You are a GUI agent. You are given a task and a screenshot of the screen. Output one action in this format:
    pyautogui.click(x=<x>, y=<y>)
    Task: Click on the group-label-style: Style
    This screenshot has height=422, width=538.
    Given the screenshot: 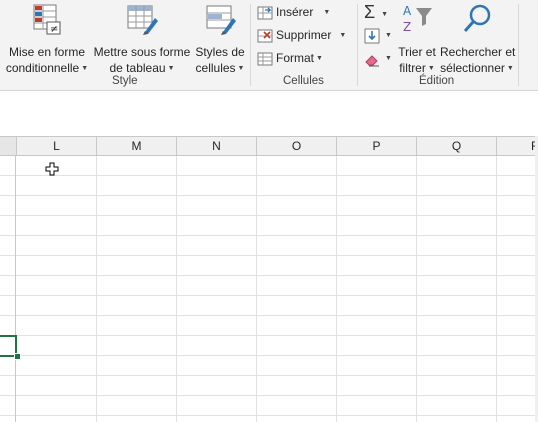 What is the action you would take?
    pyautogui.click(x=125, y=81)
    